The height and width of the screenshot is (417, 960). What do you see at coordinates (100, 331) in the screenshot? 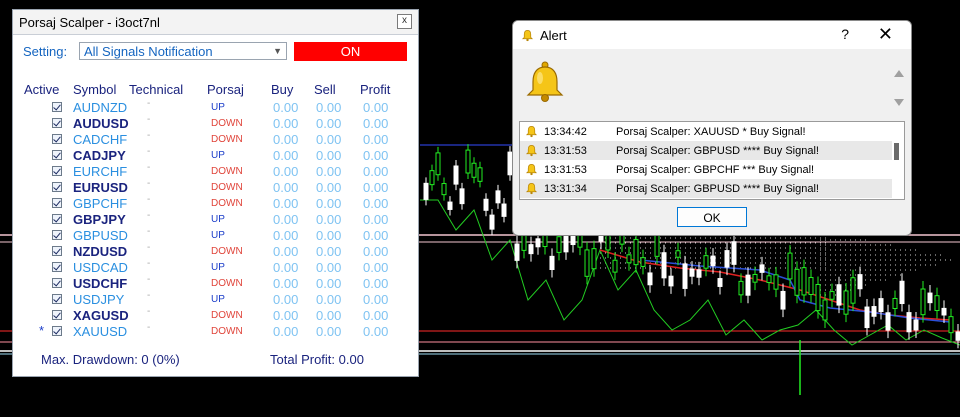
I see `symbol-name: XAUUSD` at bounding box center [100, 331].